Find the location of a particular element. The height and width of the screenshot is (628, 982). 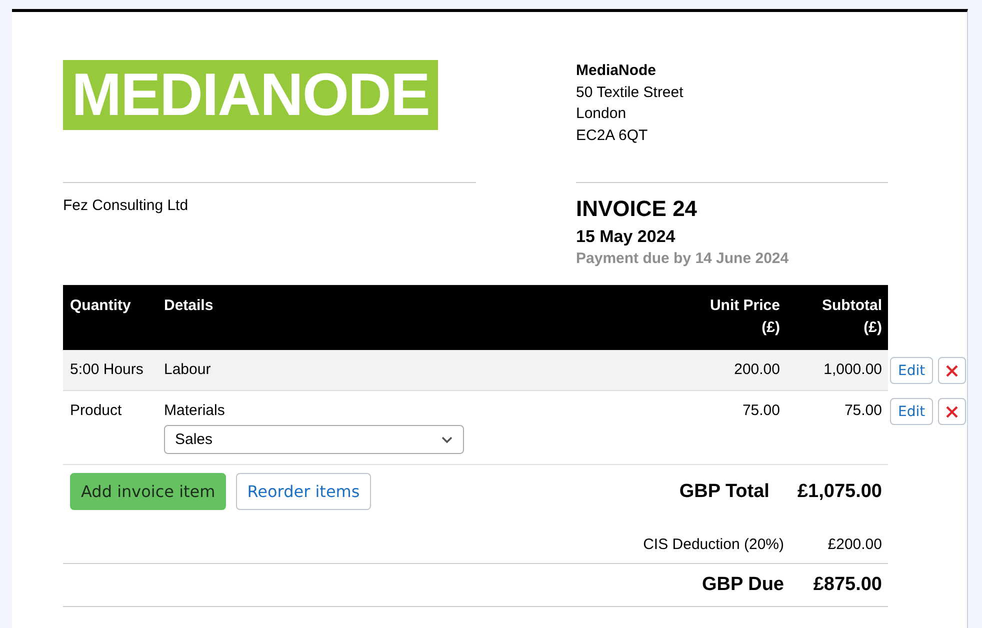

total-label: GBP Total is located at coordinates (724, 491).